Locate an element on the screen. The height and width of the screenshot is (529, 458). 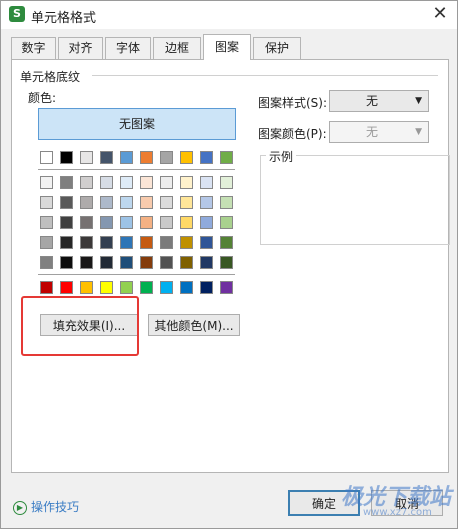
tab-font: 字体 is located at coordinates (128, 48).